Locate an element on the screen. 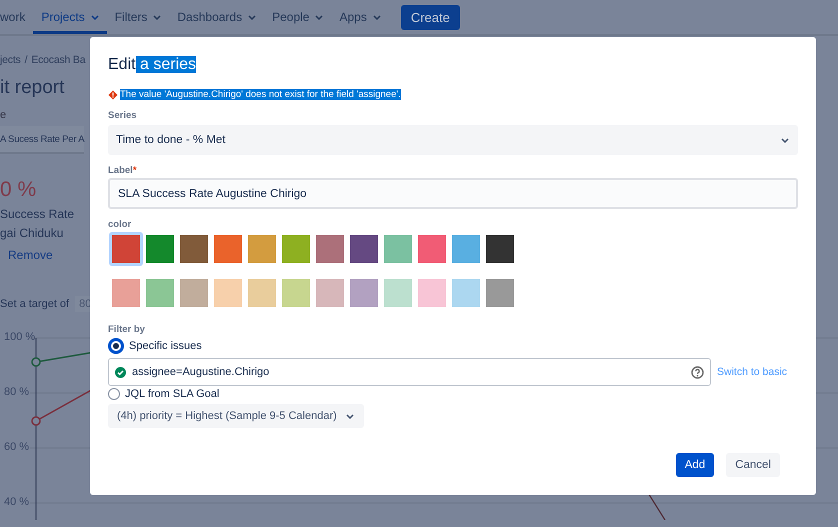  field-label: Label* is located at coordinates (123, 170).